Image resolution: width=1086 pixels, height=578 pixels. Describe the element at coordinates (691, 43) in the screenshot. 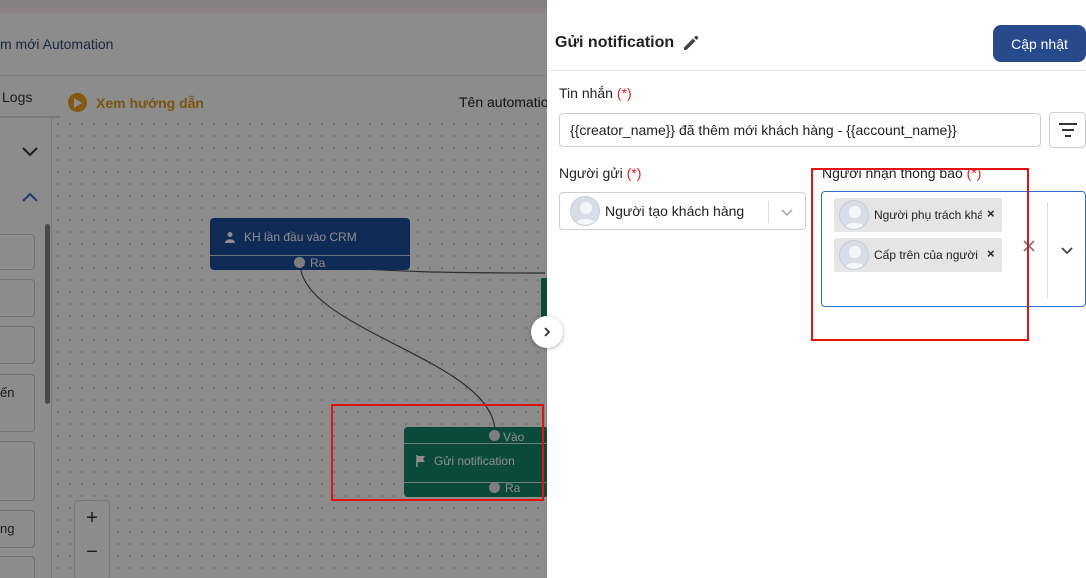

I see `pencil-icon` at that location.